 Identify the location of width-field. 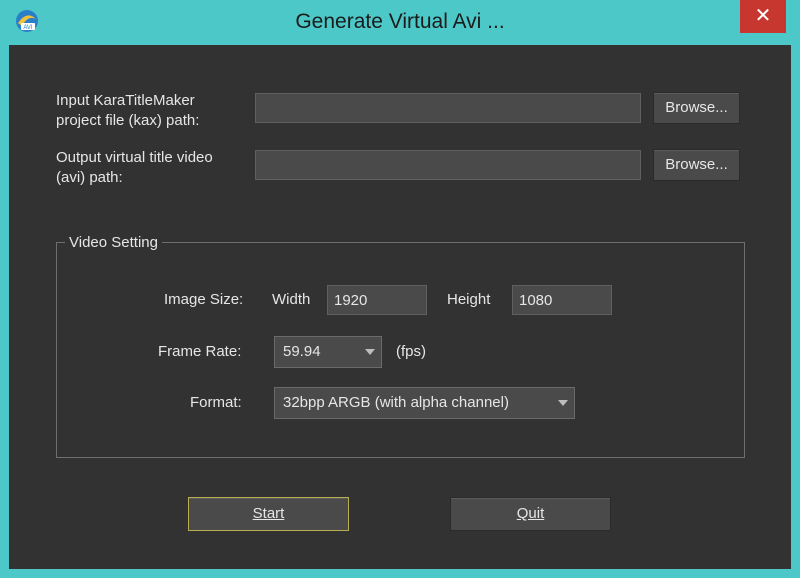
(377, 300).